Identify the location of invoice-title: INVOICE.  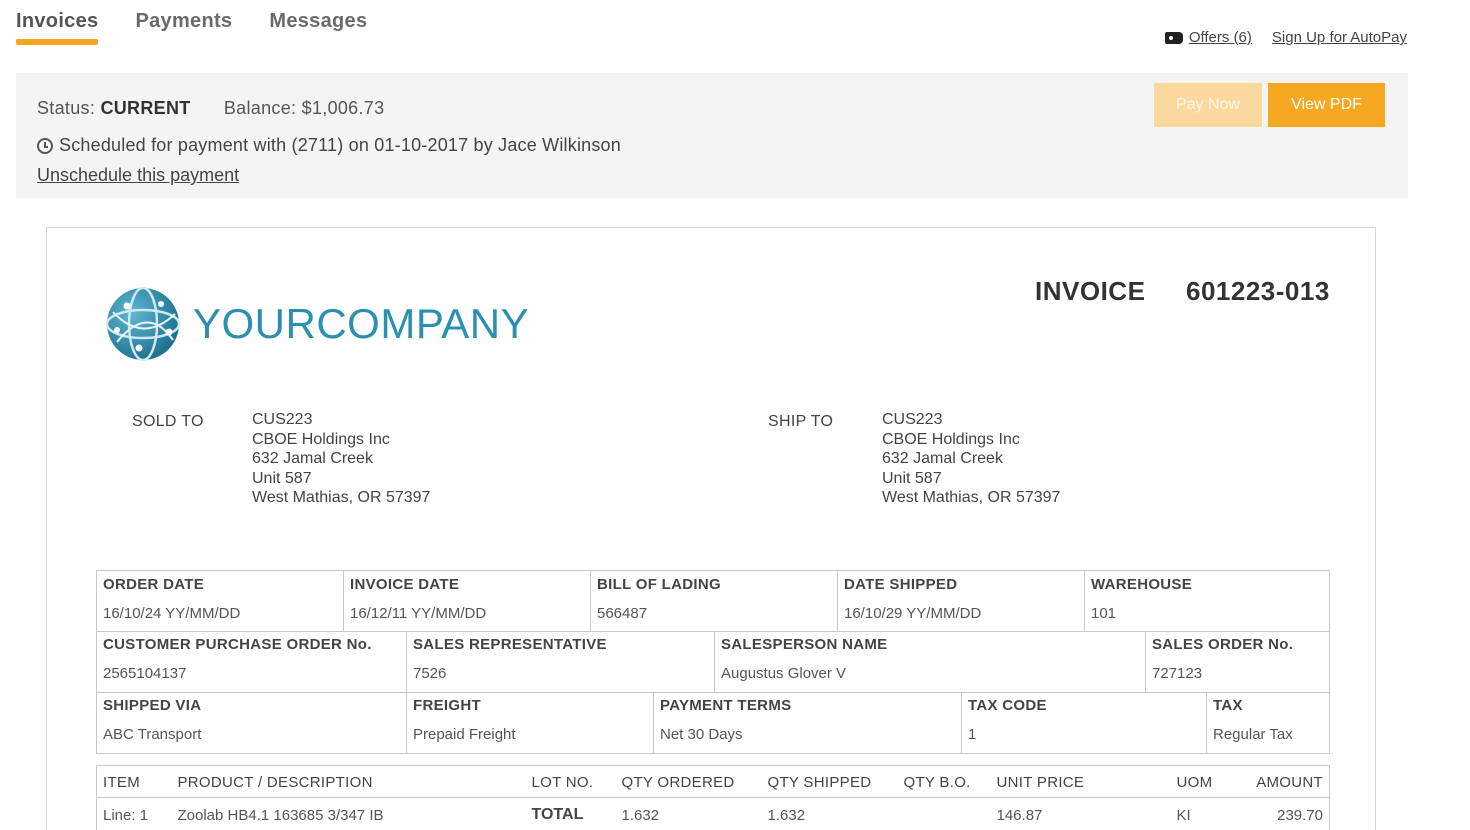
(1090, 291).